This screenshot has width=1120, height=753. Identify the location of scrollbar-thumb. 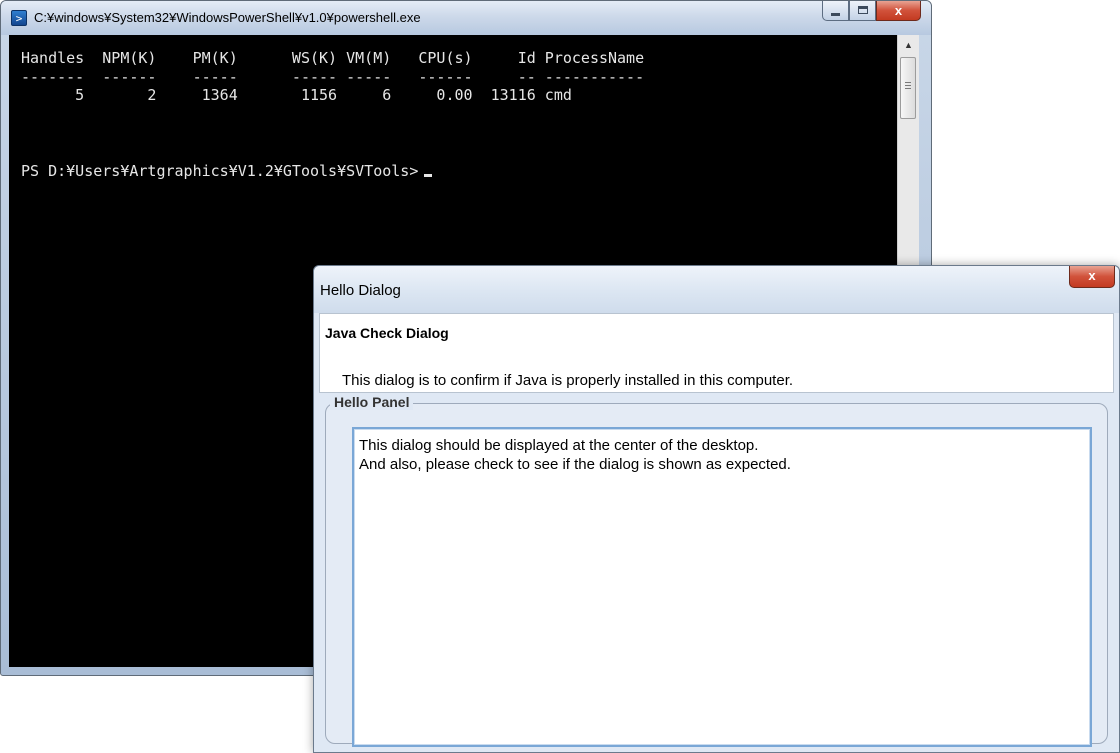
(908, 88).